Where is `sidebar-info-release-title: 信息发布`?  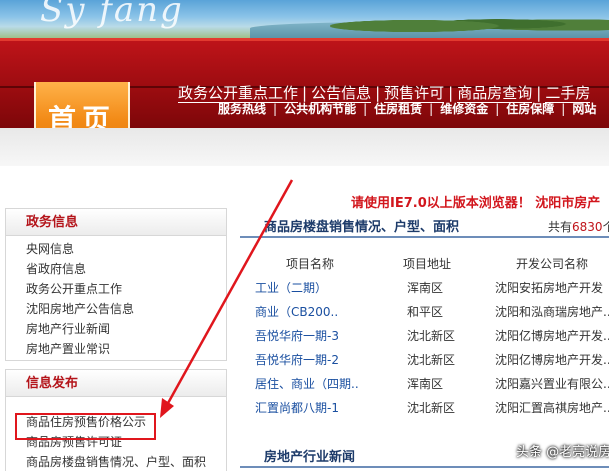
sidebar-info-release-title: 信息发布 is located at coordinates (116, 383).